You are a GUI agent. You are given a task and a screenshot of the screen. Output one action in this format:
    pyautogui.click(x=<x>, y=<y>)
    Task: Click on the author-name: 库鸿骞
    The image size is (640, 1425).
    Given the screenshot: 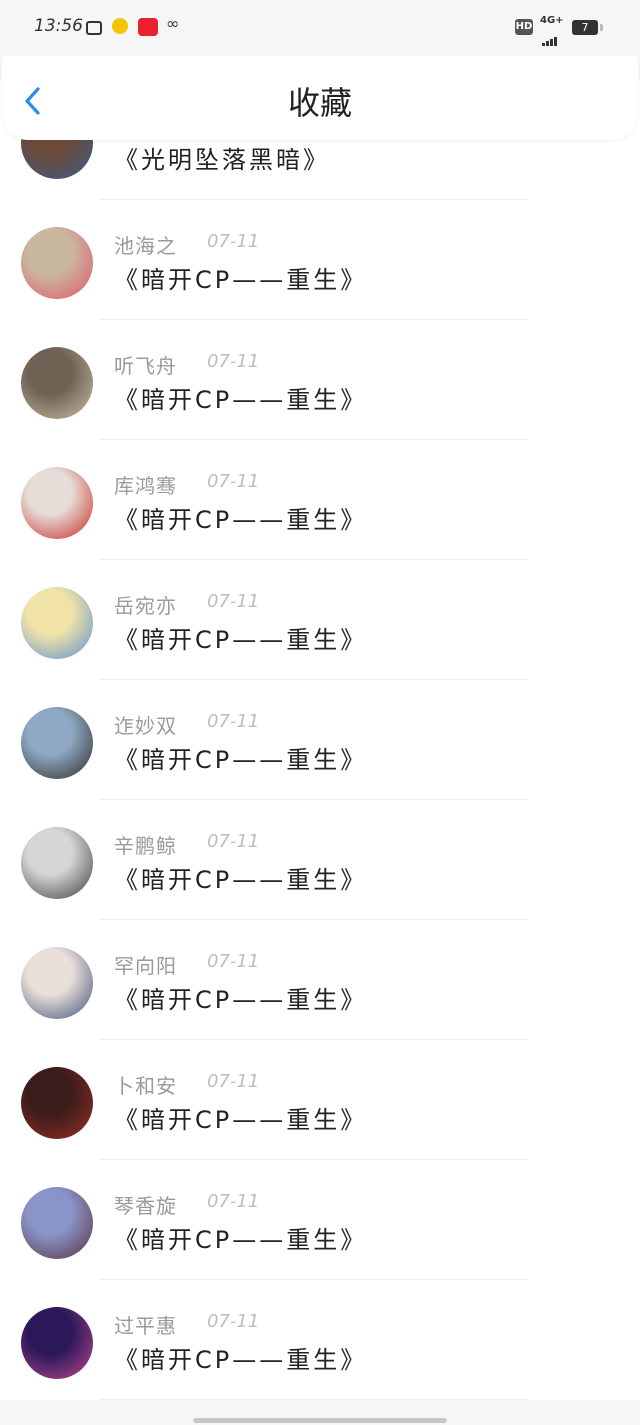 What is the action you would take?
    pyautogui.click(x=145, y=486)
    